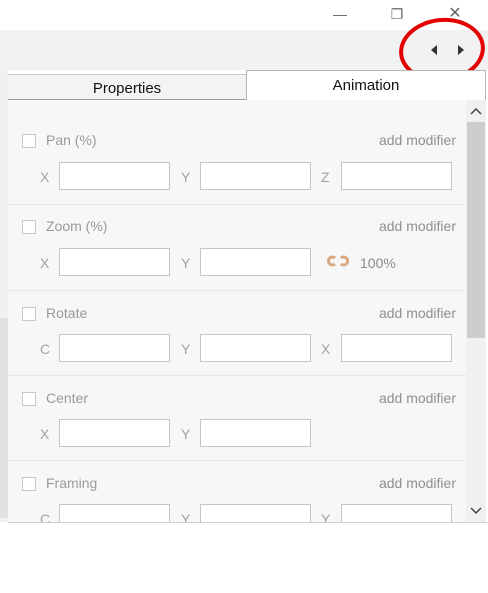 This screenshot has height=593, width=488. I want to click on scroll-up-icon, so click(476, 111).